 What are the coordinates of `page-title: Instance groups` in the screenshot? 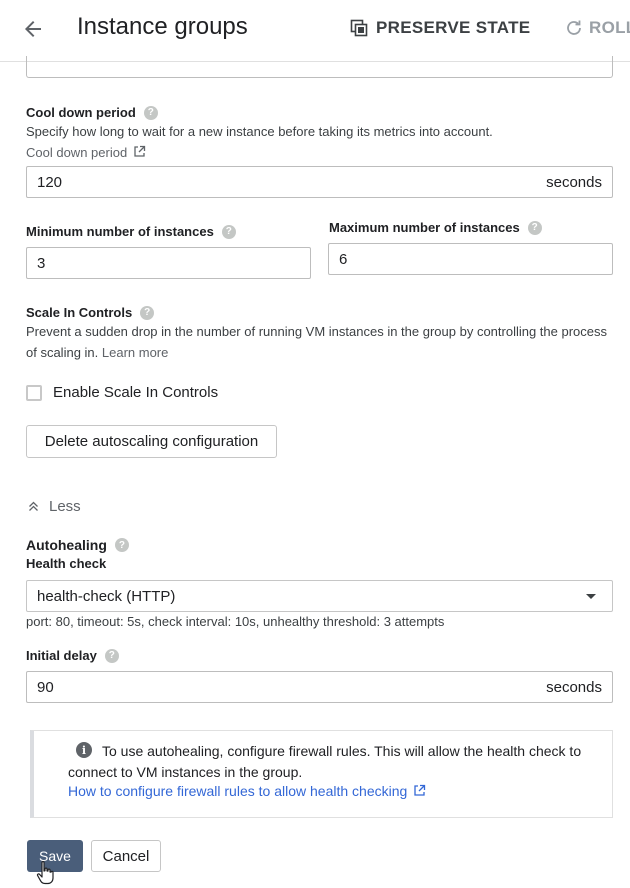 It's located at (162, 26).